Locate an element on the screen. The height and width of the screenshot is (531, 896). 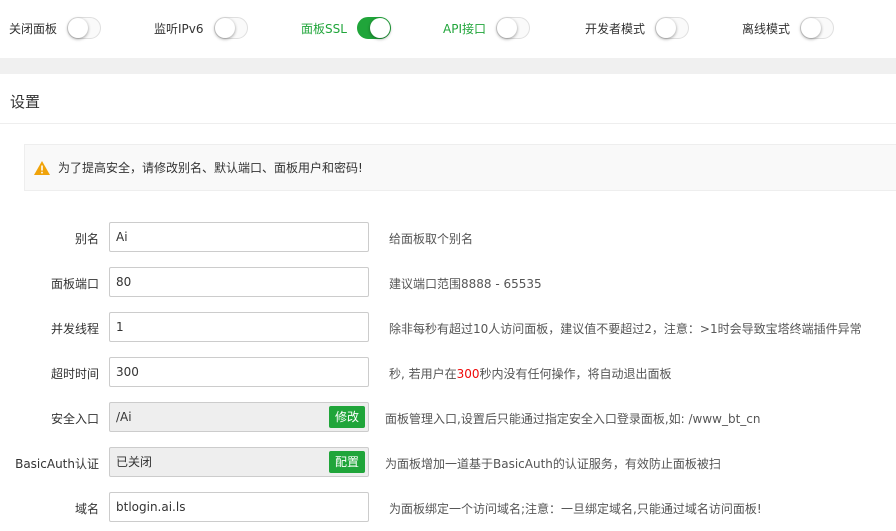
port-label: 面板端口 is located at coordinates (74, 284).